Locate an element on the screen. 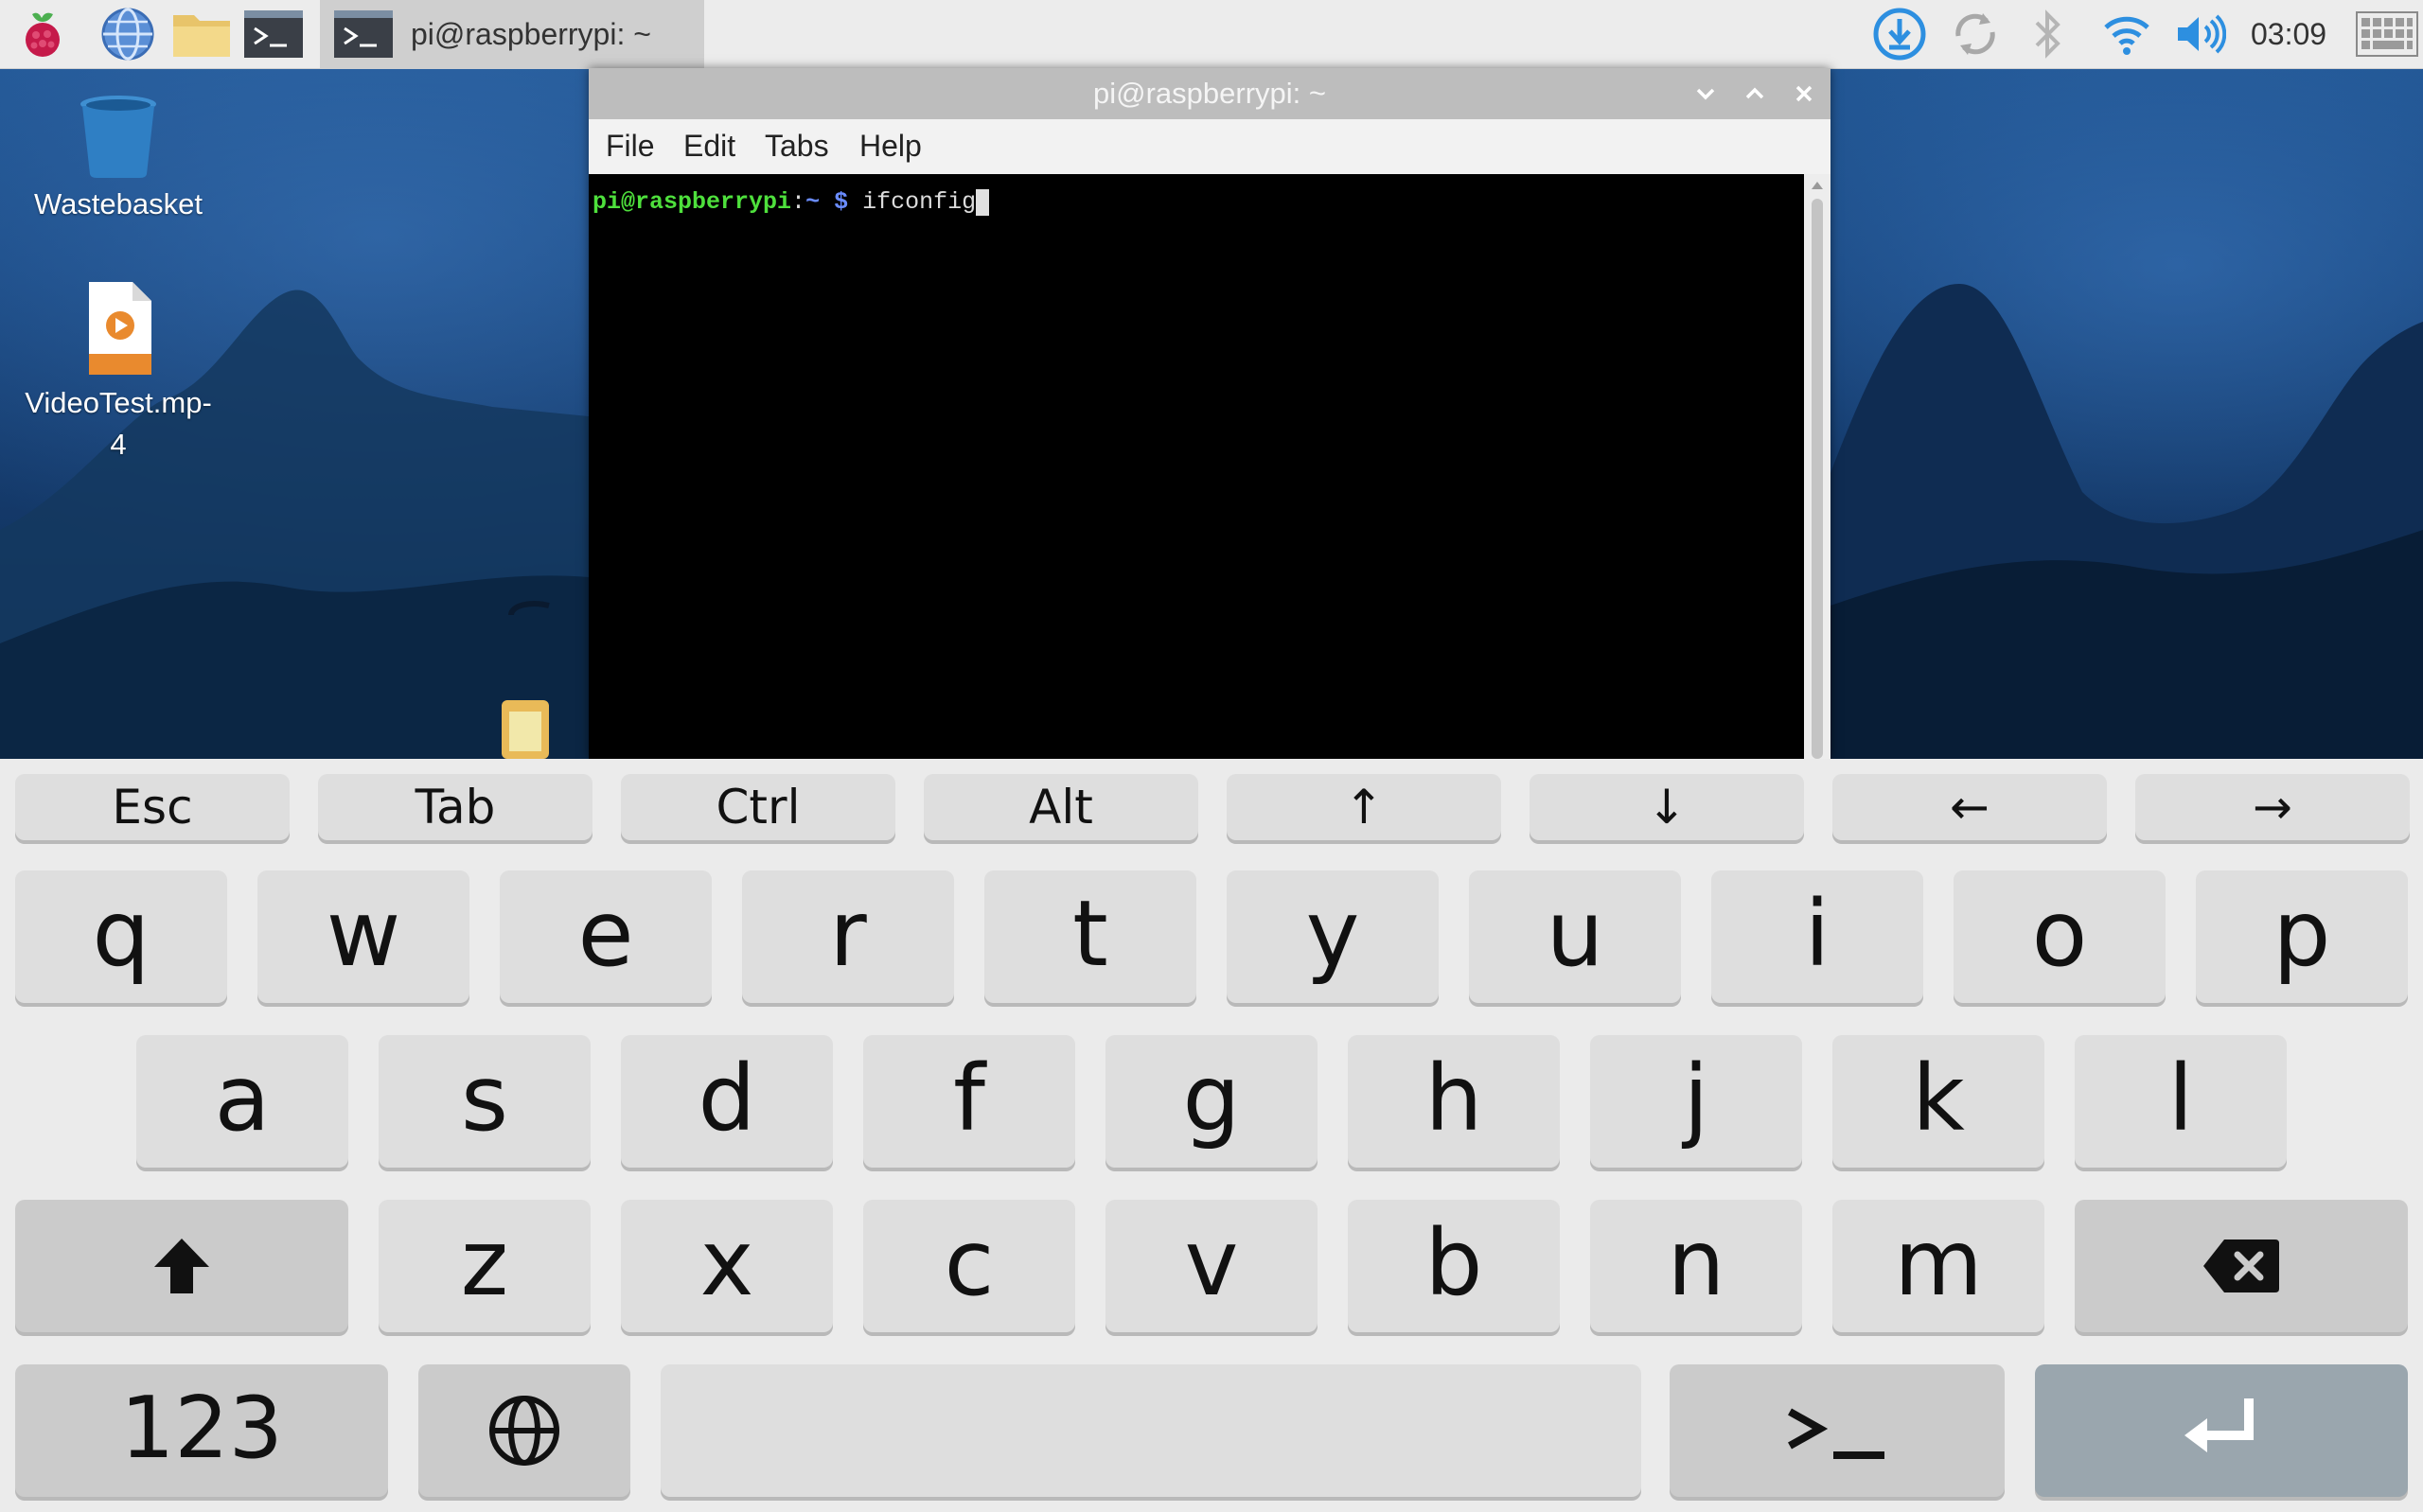 This screenshot has width=2423, height=1512. key-g: g is located at coordinates (1211, 1101).